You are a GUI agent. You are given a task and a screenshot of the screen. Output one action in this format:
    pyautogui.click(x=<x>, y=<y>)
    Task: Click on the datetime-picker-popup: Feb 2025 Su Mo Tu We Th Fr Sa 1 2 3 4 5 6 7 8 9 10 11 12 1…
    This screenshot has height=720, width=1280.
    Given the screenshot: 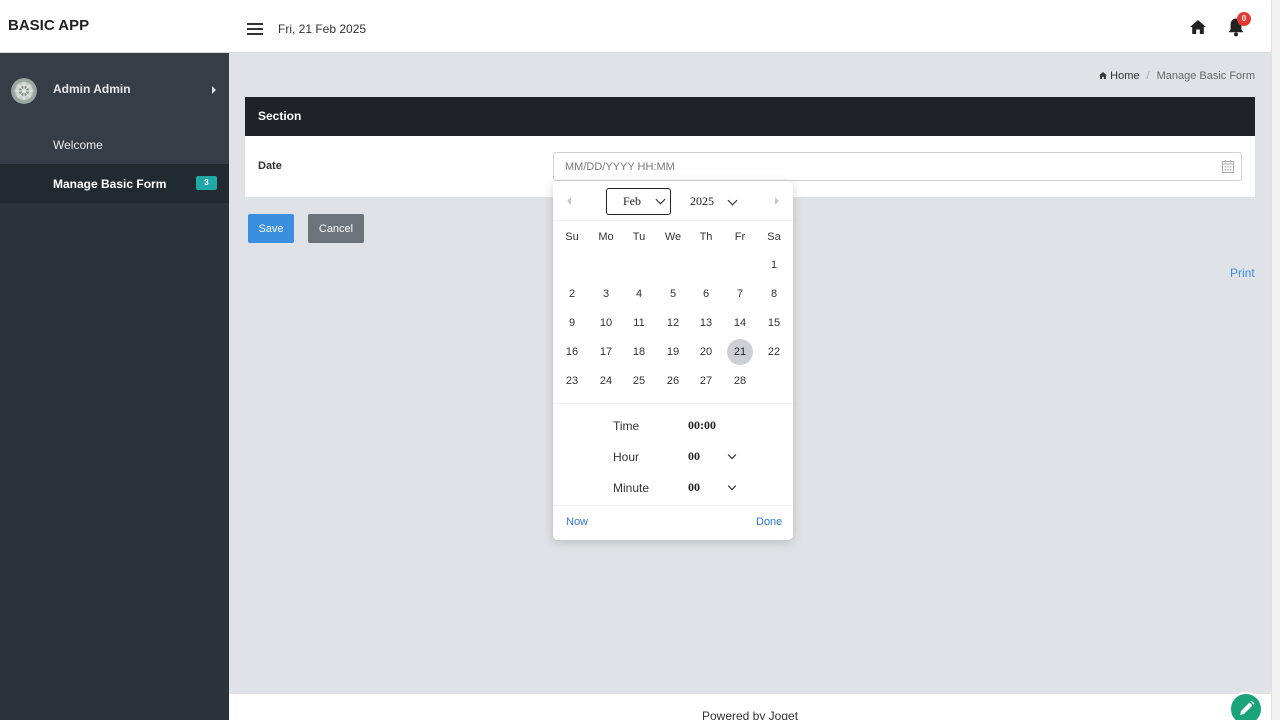 What is the action you would take?
    pyautogui.click(x=673, y=360)
    